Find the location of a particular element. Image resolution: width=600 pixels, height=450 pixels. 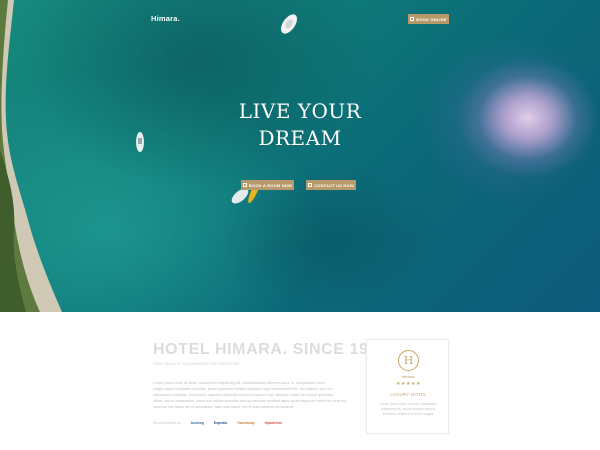

book-room-label: BOOK A ROOM NOW is located at coordinates (270, 185).